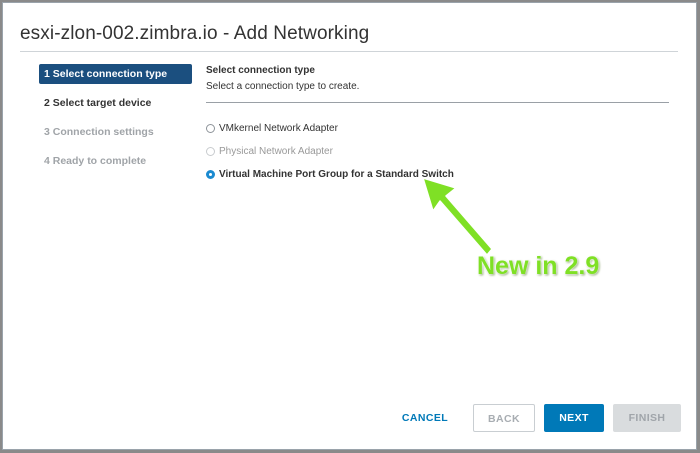  Describe the element at coordinates (538, 266) in the screenshot. I see `annotation-label: New in 2.9` at that location.